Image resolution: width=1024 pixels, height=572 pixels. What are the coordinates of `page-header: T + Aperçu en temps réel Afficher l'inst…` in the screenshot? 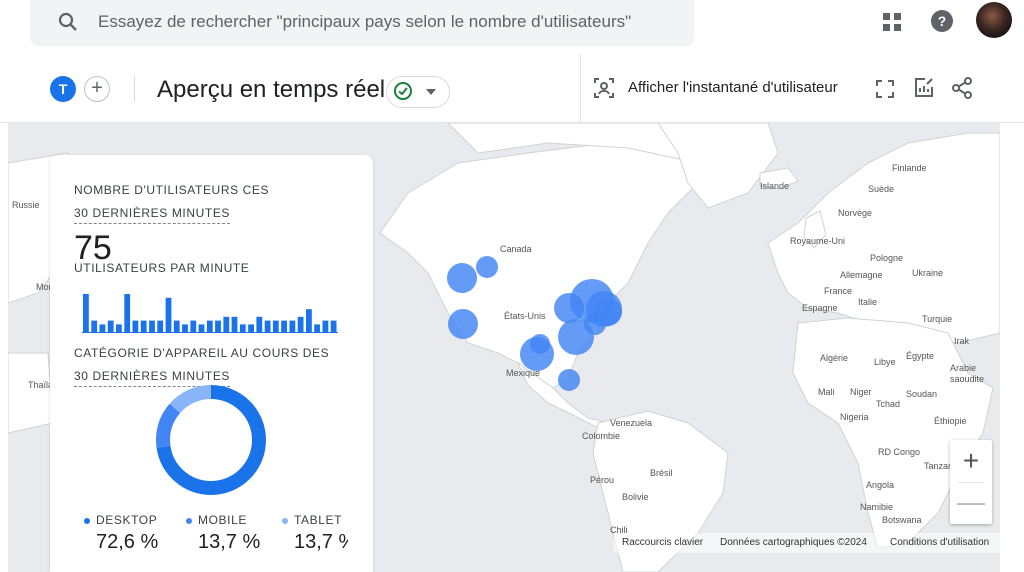 It's located at (512, 88).